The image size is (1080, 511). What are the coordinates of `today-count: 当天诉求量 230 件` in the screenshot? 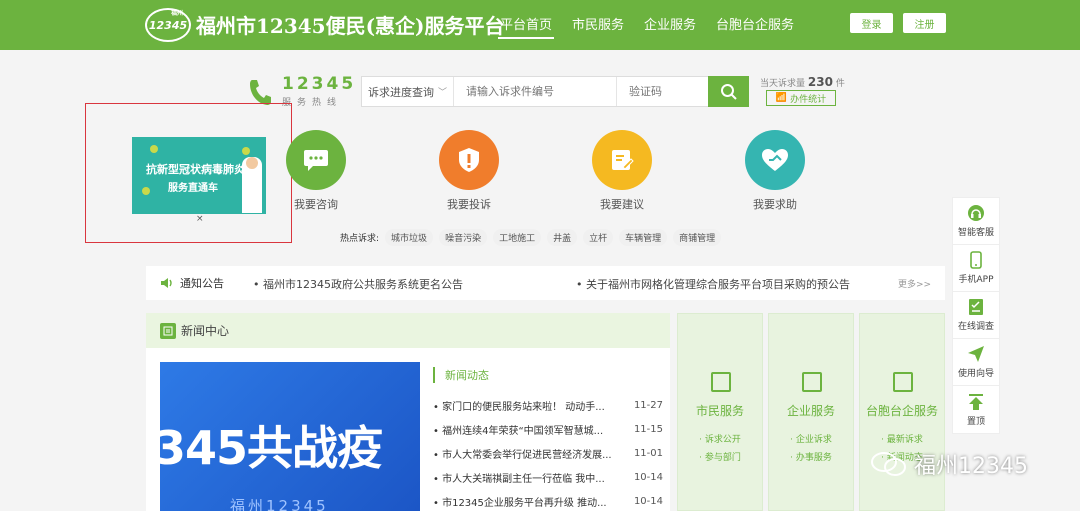 It's located at (802, 82).